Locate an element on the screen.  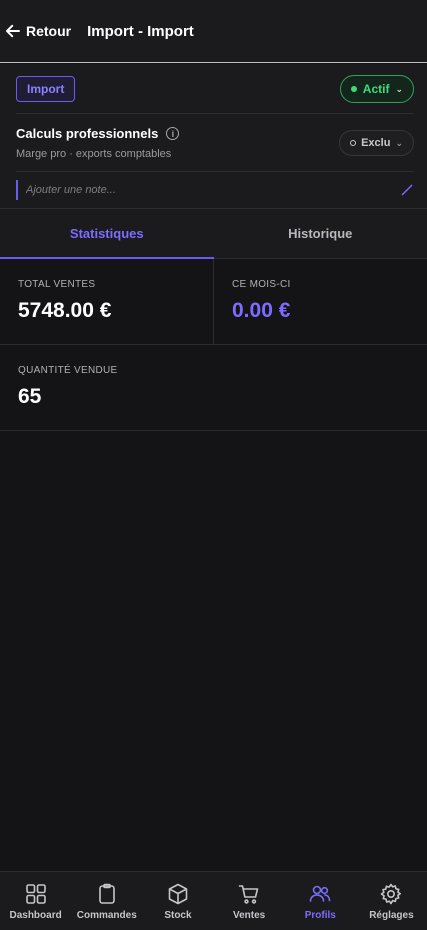
note-input is located at coordinates (213, 190).